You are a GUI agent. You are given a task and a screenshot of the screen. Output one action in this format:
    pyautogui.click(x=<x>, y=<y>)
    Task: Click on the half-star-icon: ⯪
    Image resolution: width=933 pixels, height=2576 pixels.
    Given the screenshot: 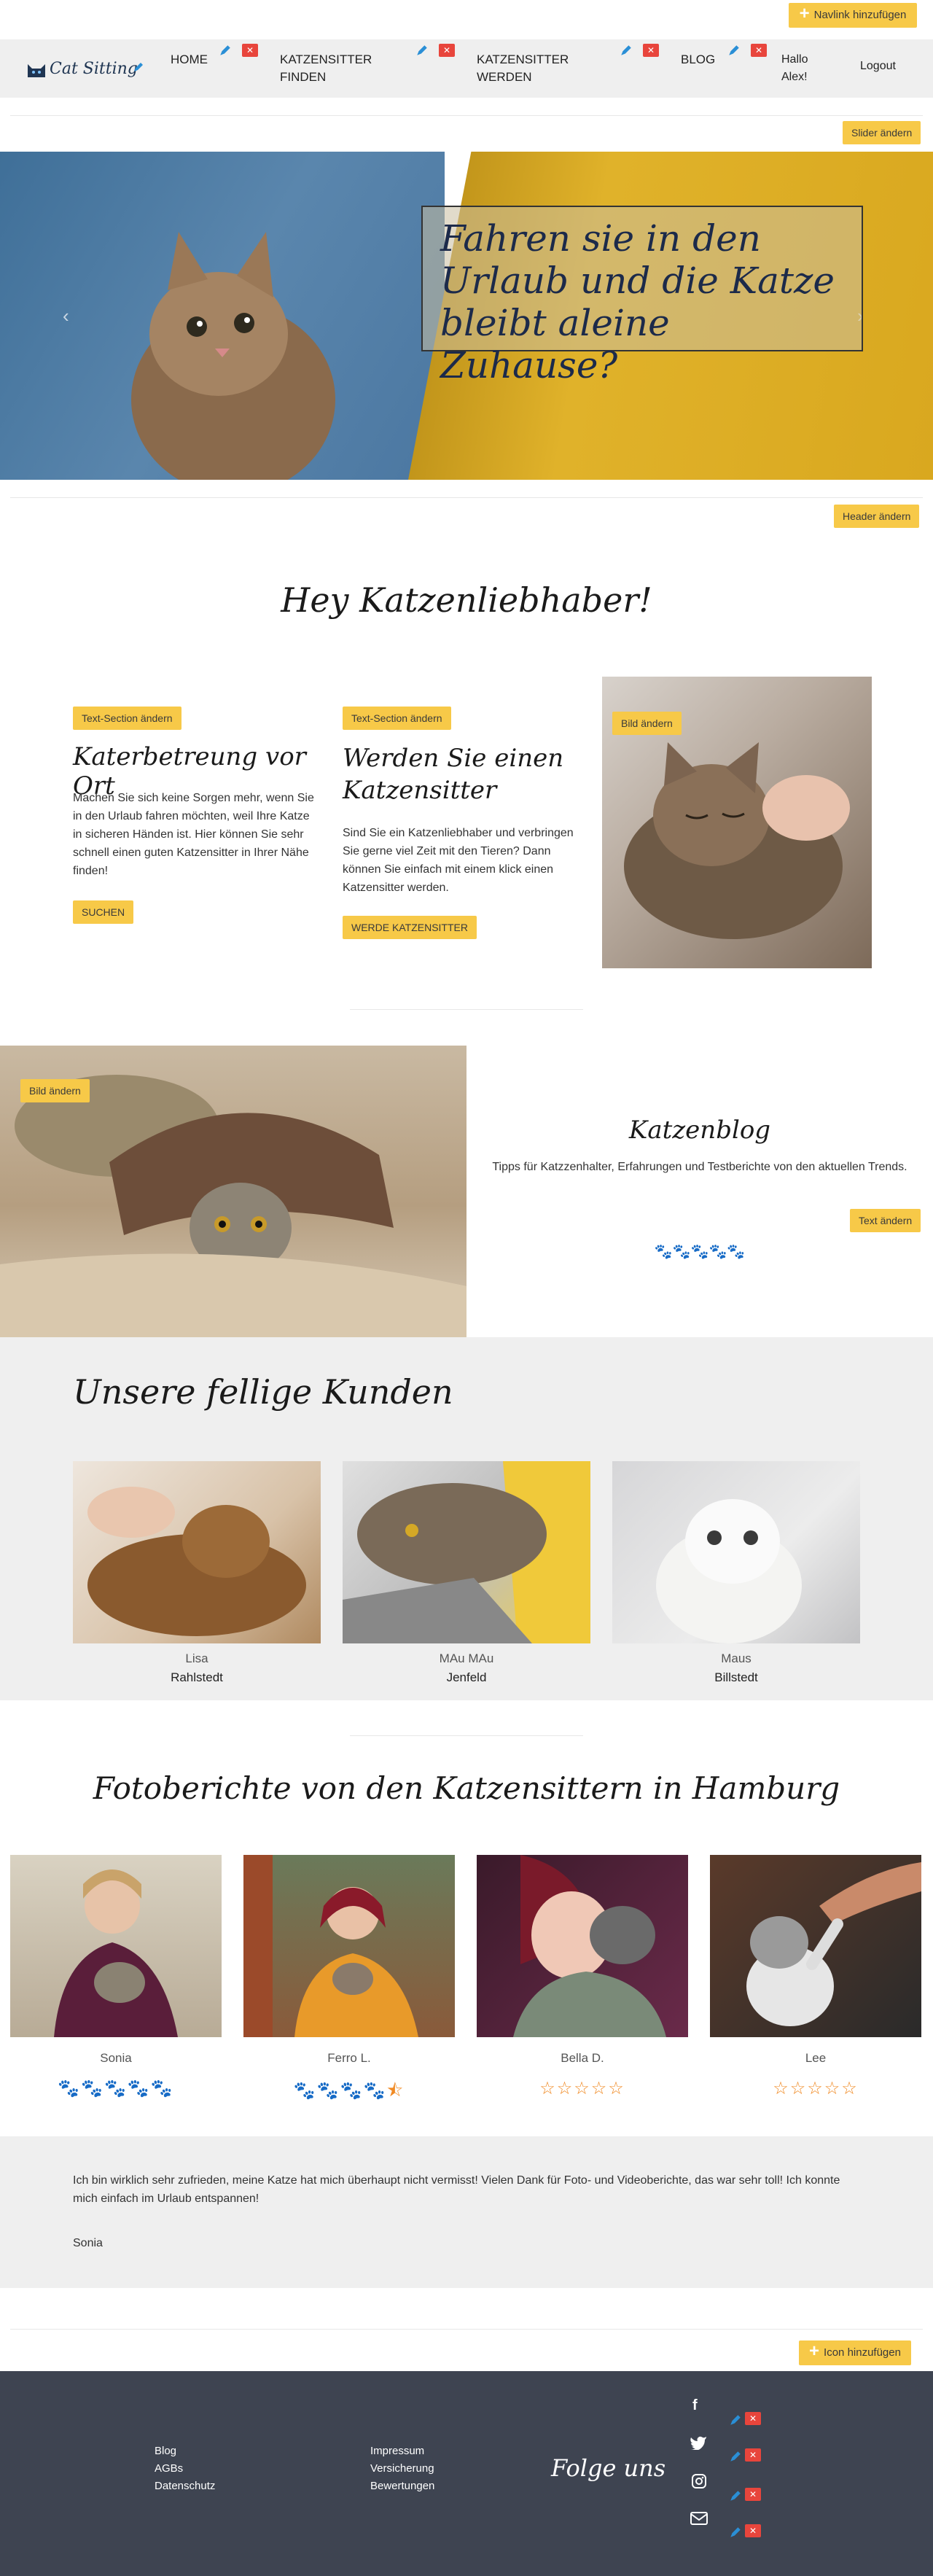 What is the action you would take?
    pyautogui.click(x=395, y=2091)
    